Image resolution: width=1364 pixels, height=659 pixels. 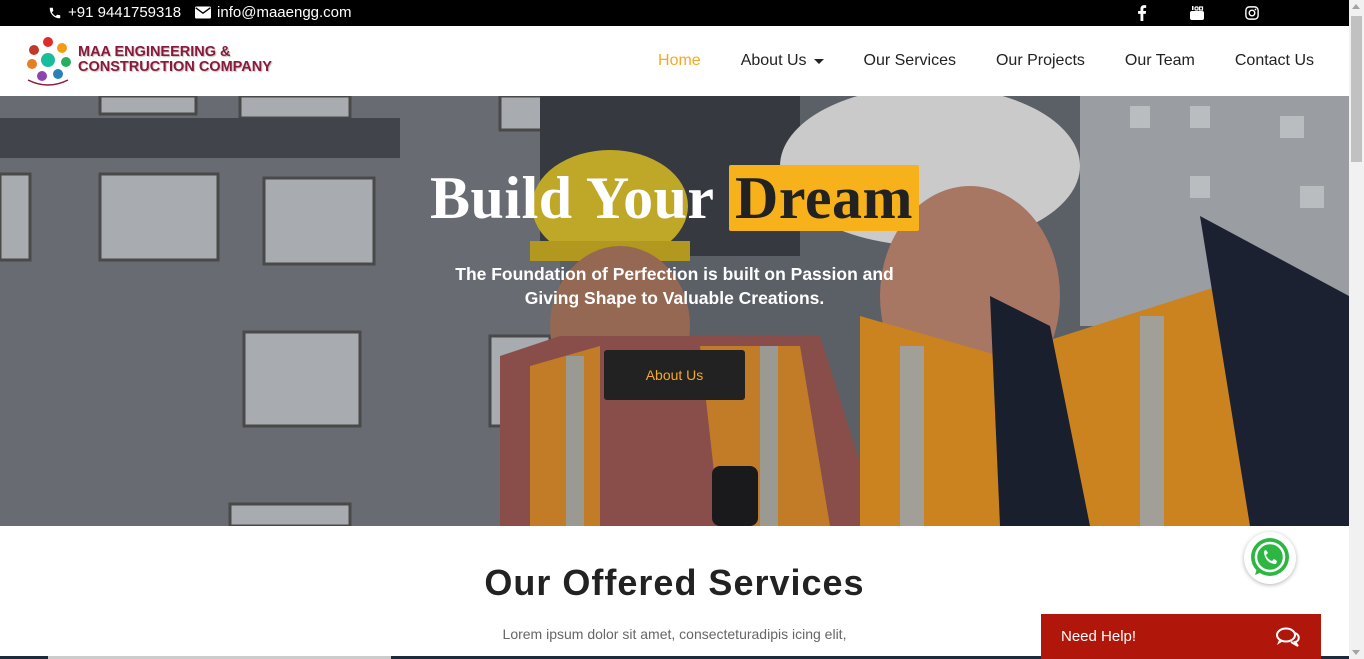 I want to click on instagram-icon, so click(x=1252, y=13).